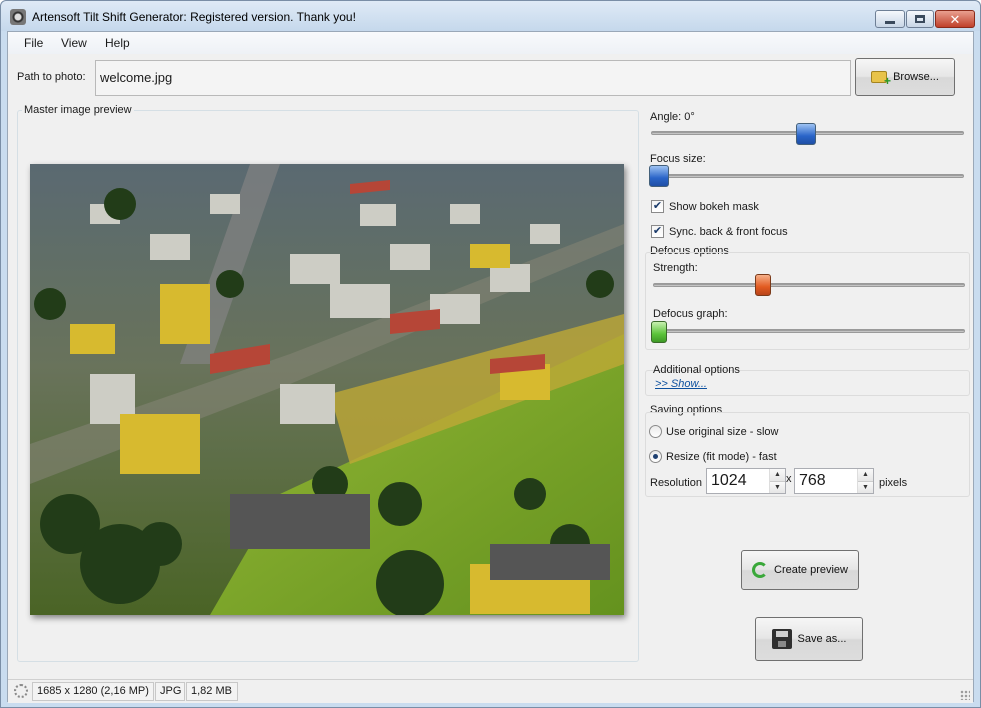  Describe the element at coordinates (659, 176) in the screenshot. I see `focus-size-slider-thumb` at that location.